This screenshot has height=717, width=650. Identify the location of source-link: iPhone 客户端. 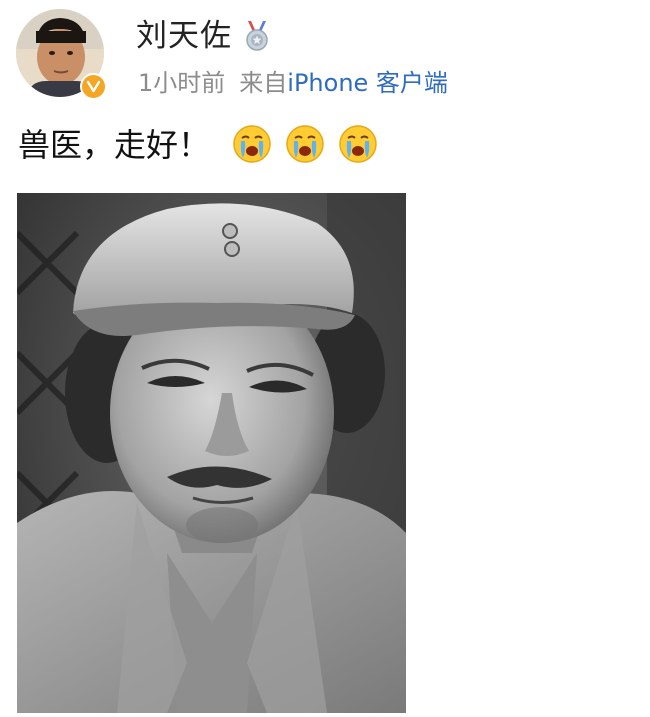
(367, 83).